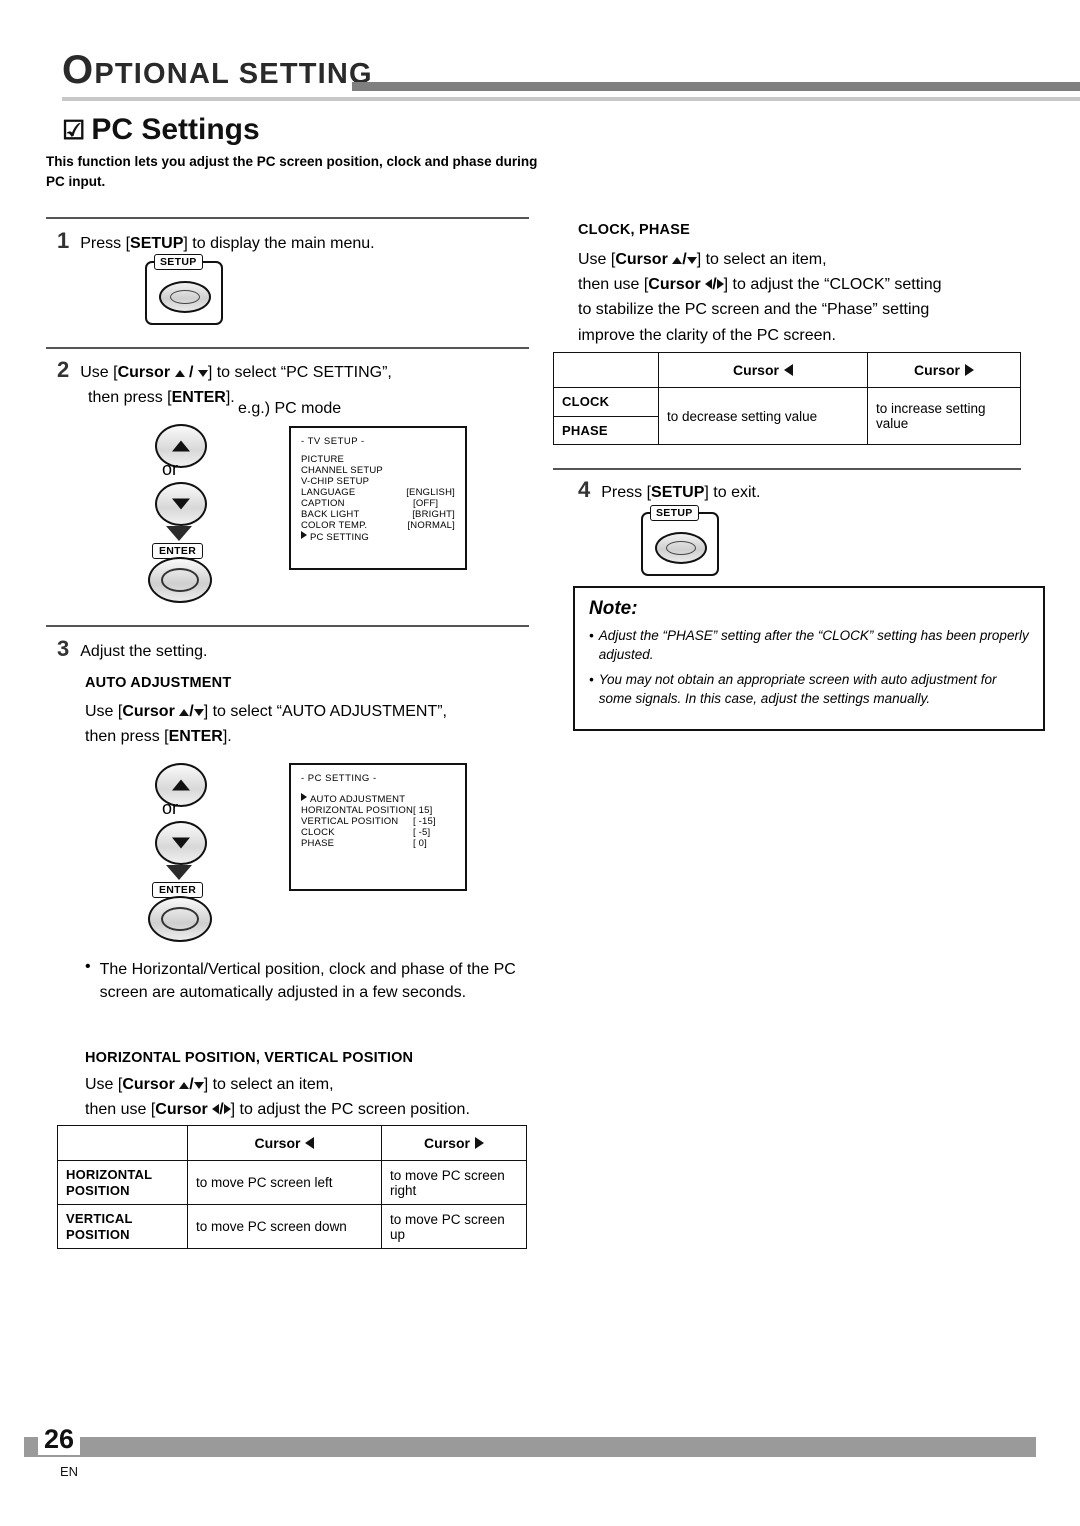  What do you see at coordinates (230, 398) in the screenshot?
I see `step-2-line2-c: ].` at bounding box center [230, 398].